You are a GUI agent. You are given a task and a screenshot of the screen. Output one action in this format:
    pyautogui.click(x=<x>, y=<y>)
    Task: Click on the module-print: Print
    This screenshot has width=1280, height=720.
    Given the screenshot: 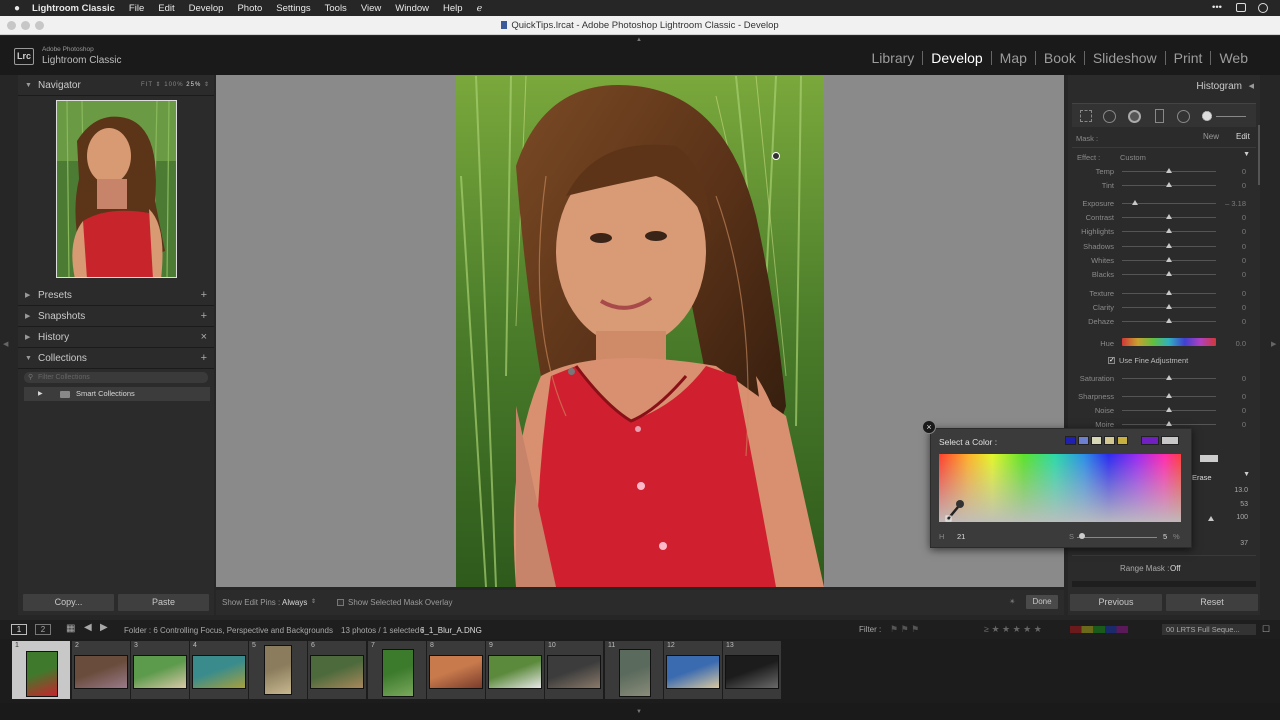 What is the action you would take?
    pyautogui.click(x=1189, y=58)
    